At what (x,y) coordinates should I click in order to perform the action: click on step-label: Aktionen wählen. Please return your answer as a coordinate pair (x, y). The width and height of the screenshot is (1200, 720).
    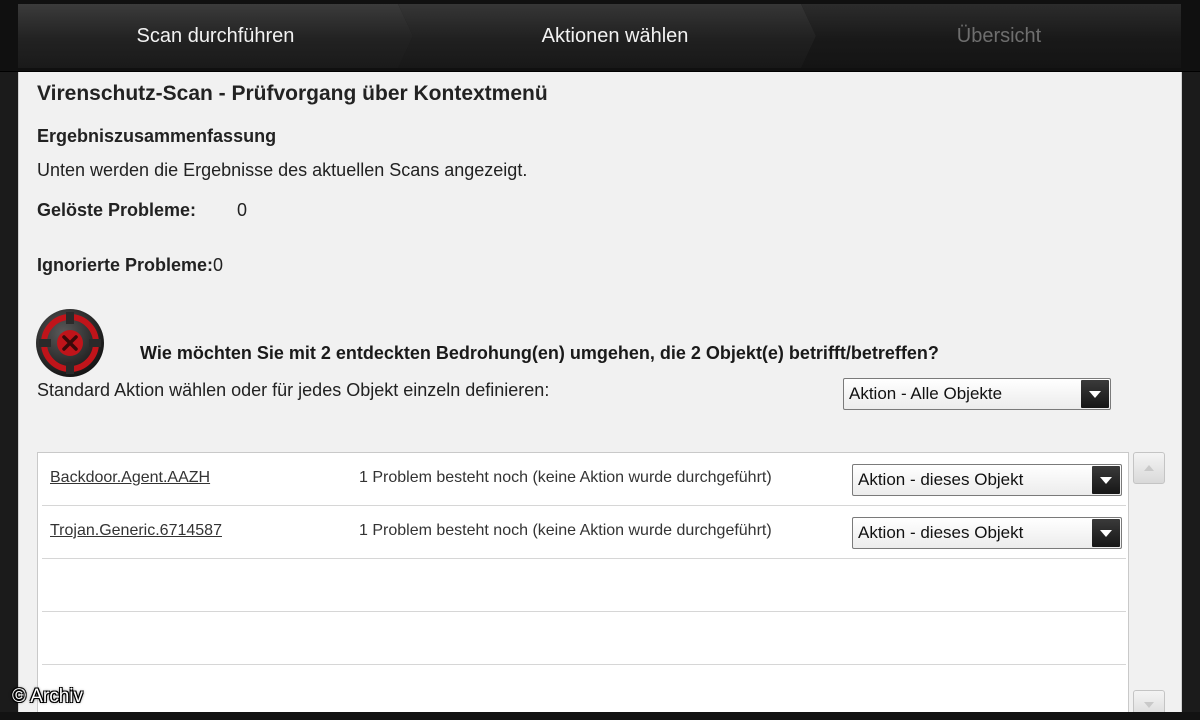
    Looking at the image, I should click on (615, 35).